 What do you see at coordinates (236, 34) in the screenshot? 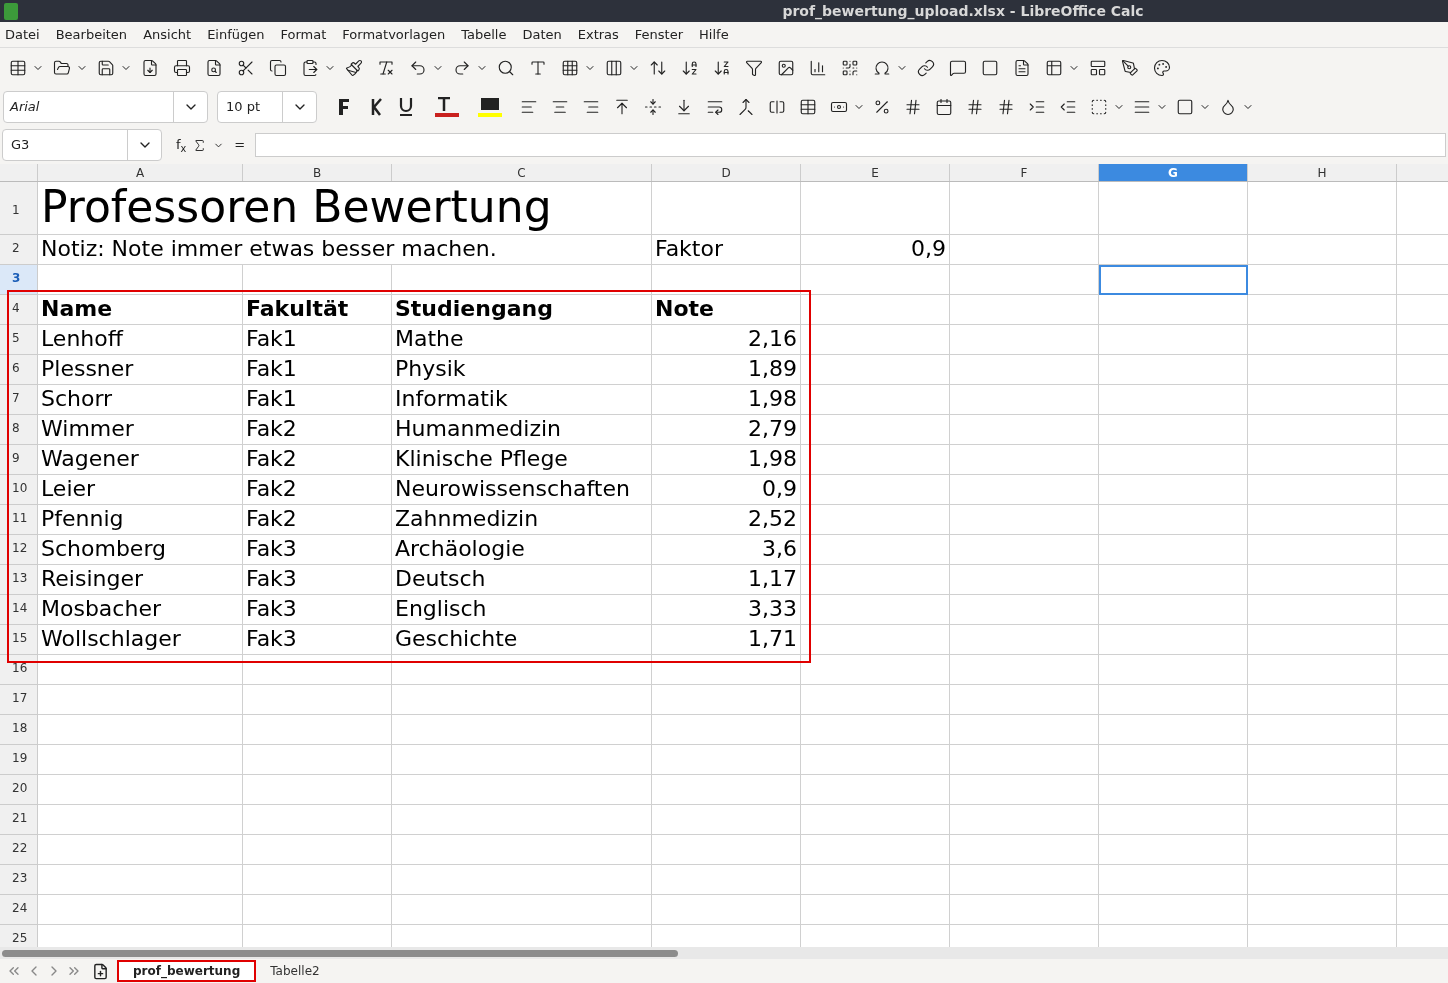
I see `menu-item: Einfügen` at bounding box center [236, 34].